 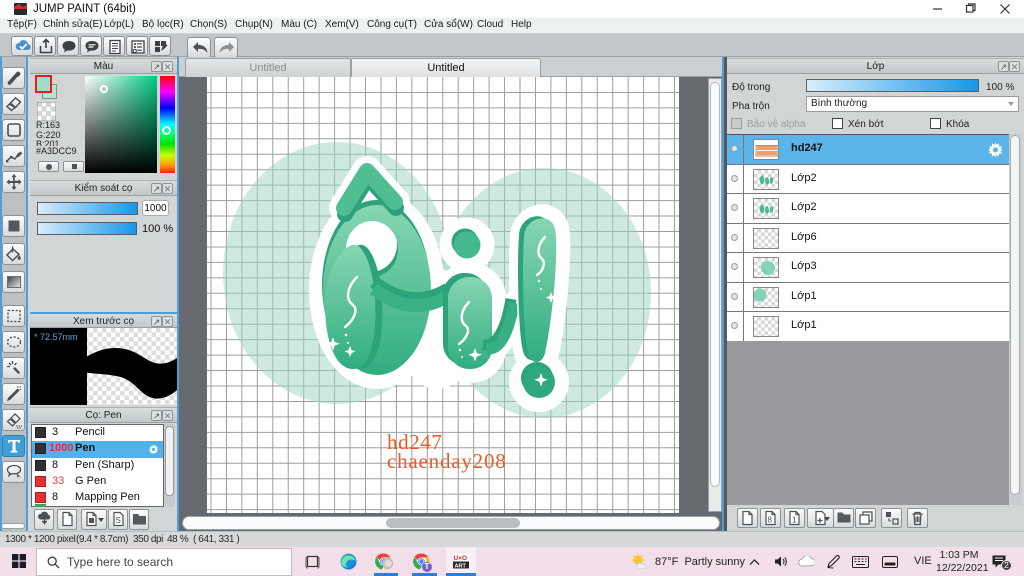 What do you see at coordinates (461, 567) in the screenshot?
I see `svg-text: ART` at bounding box center [461, 567].